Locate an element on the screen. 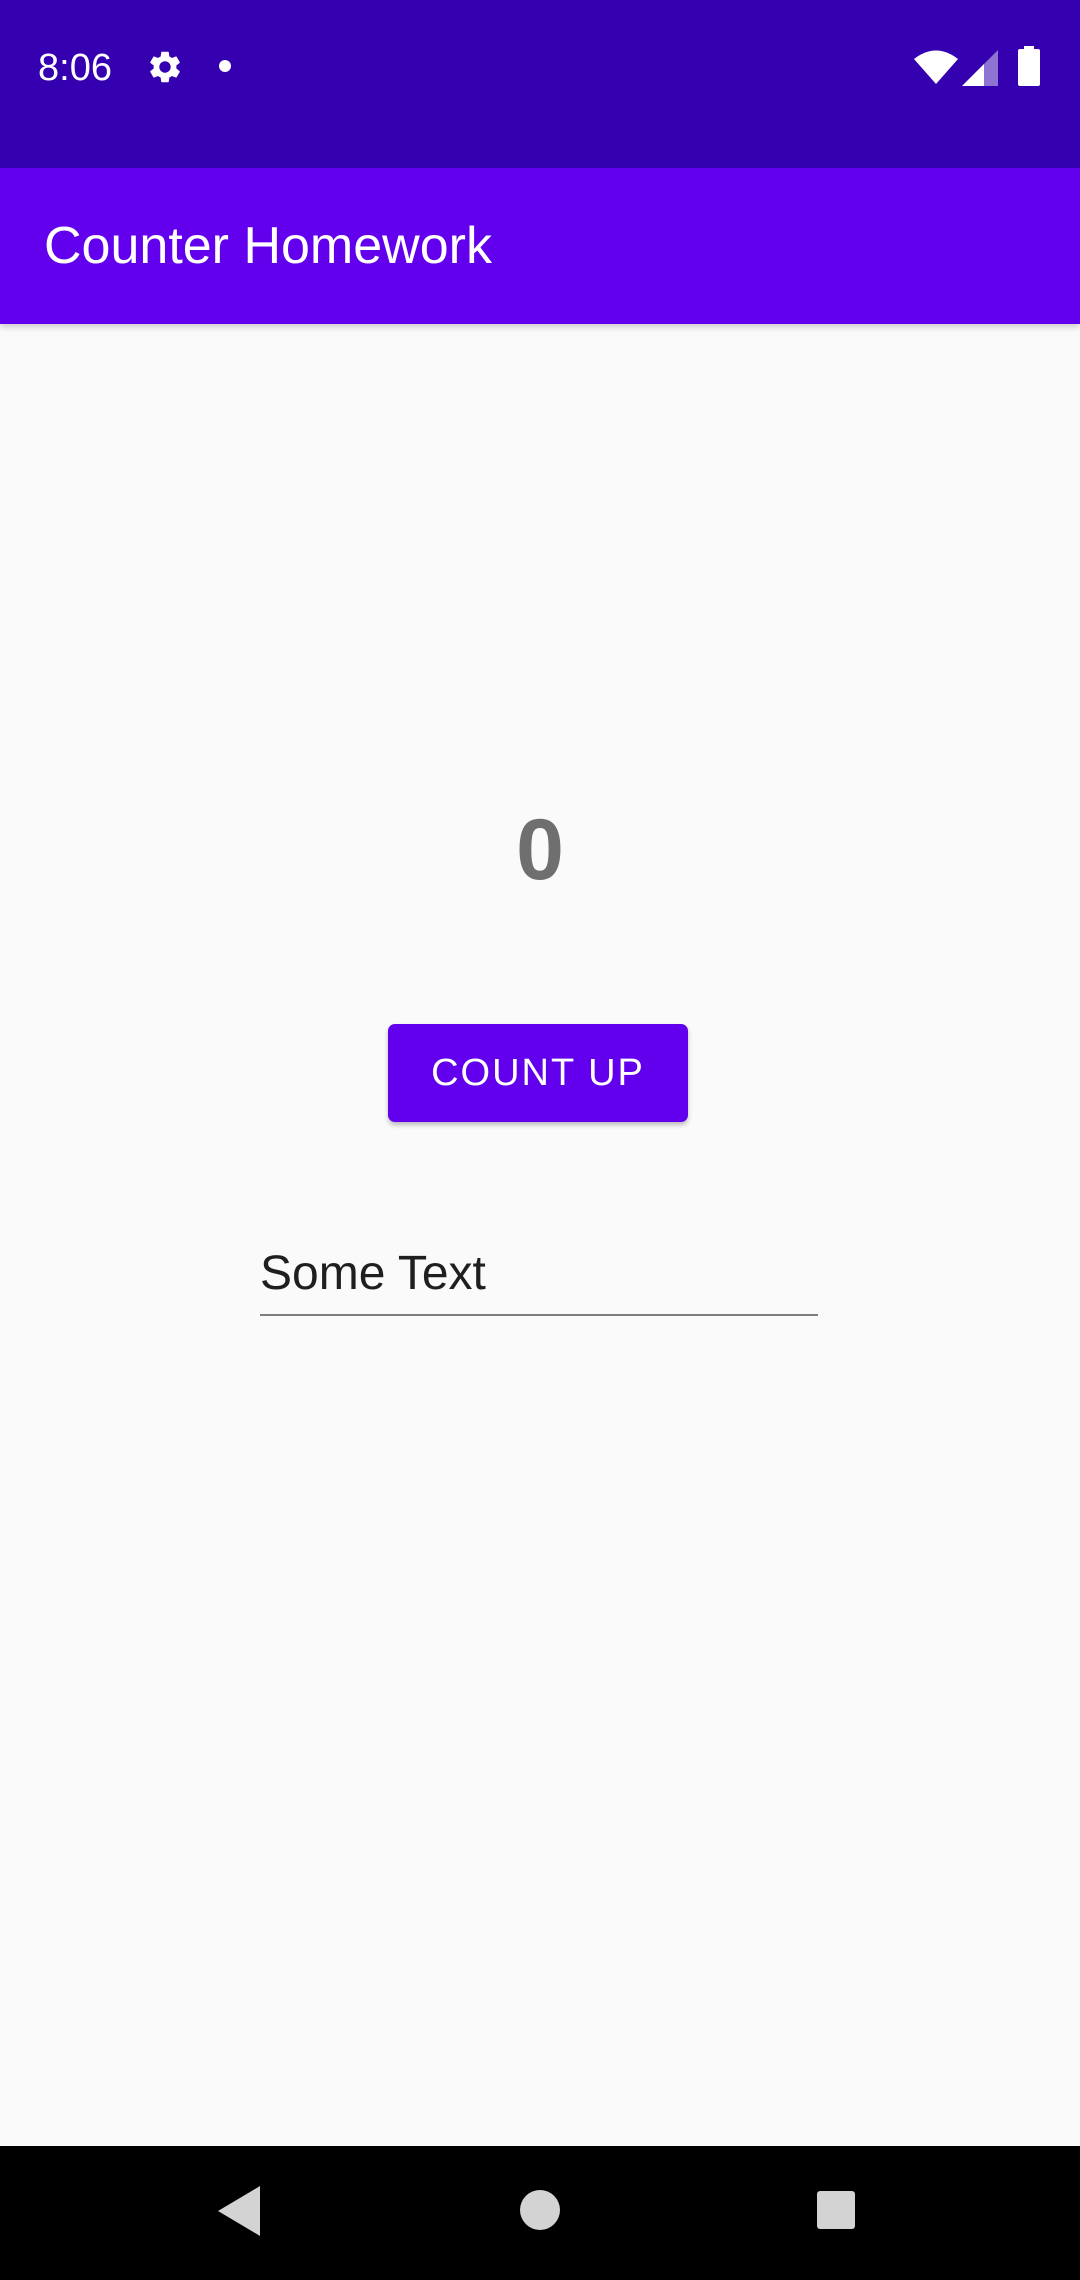 This screenshot has height=2280, width=1080. gear-icon is located at coordinates (165, 67).